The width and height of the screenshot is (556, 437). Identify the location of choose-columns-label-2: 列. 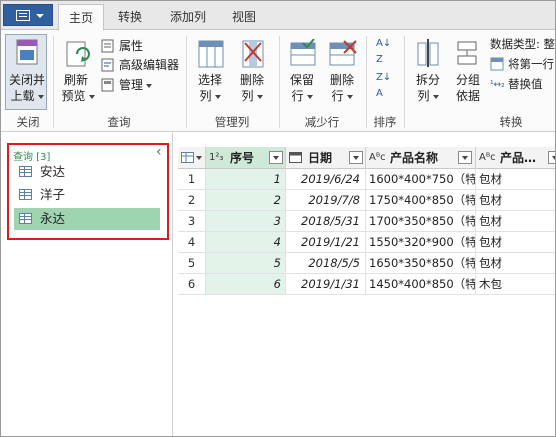
(205, 96).